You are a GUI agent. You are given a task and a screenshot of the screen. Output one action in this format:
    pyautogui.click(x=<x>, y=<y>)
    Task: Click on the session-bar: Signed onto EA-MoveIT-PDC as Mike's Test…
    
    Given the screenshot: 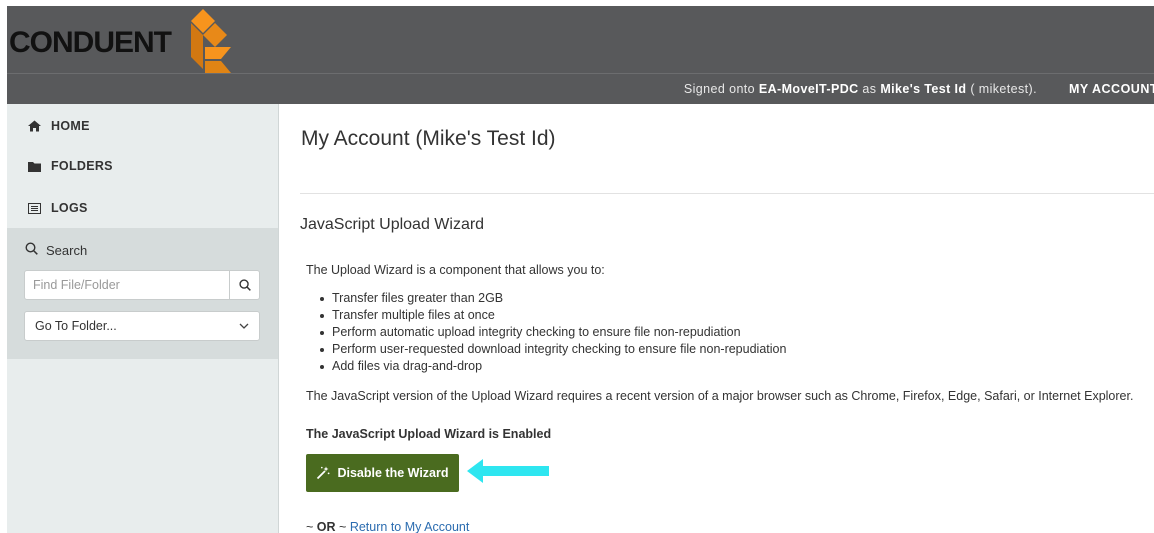 What is the action you would take?
    pyautogui.click(x=580, y=88)
    